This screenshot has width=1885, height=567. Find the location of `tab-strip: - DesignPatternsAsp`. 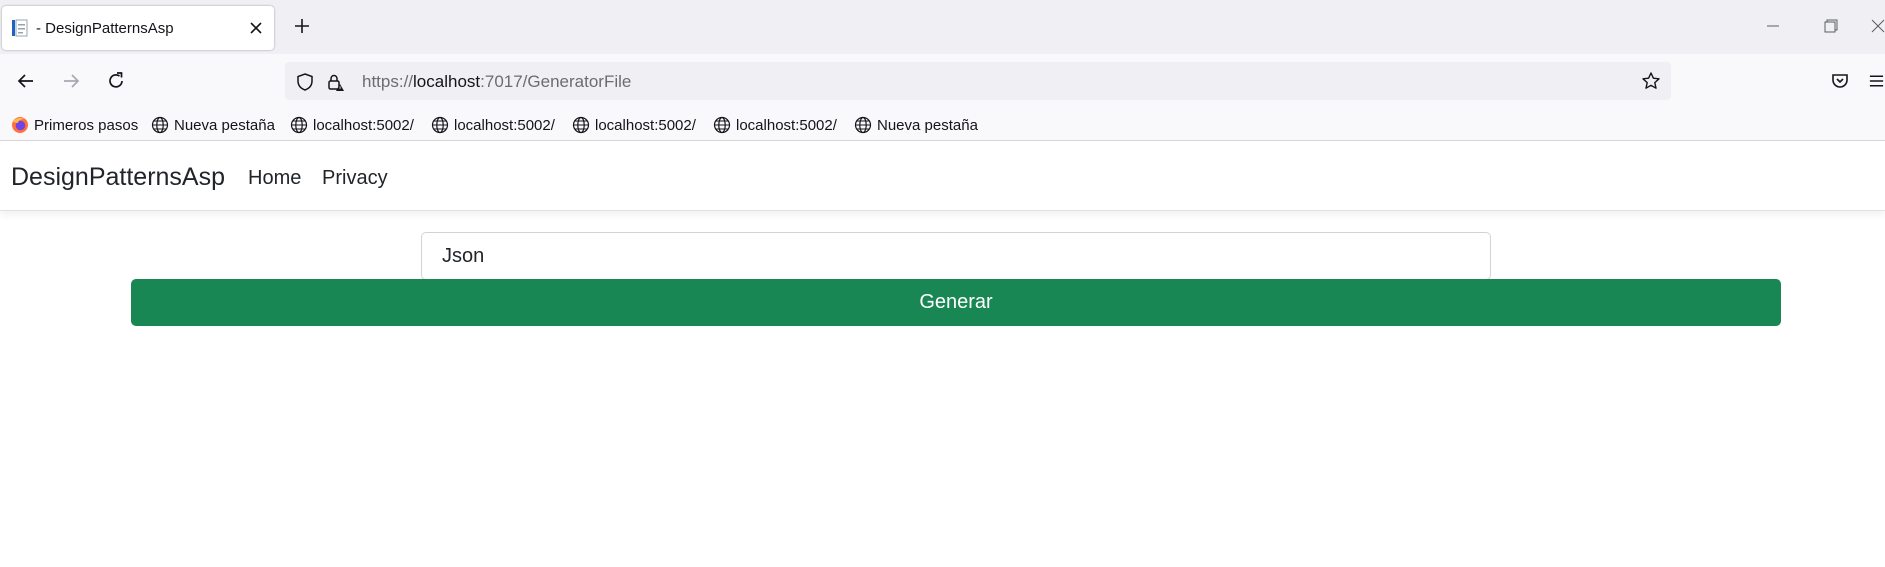

tab-strip: - DesignPatternsAsp is located at coordinates (942, 27).